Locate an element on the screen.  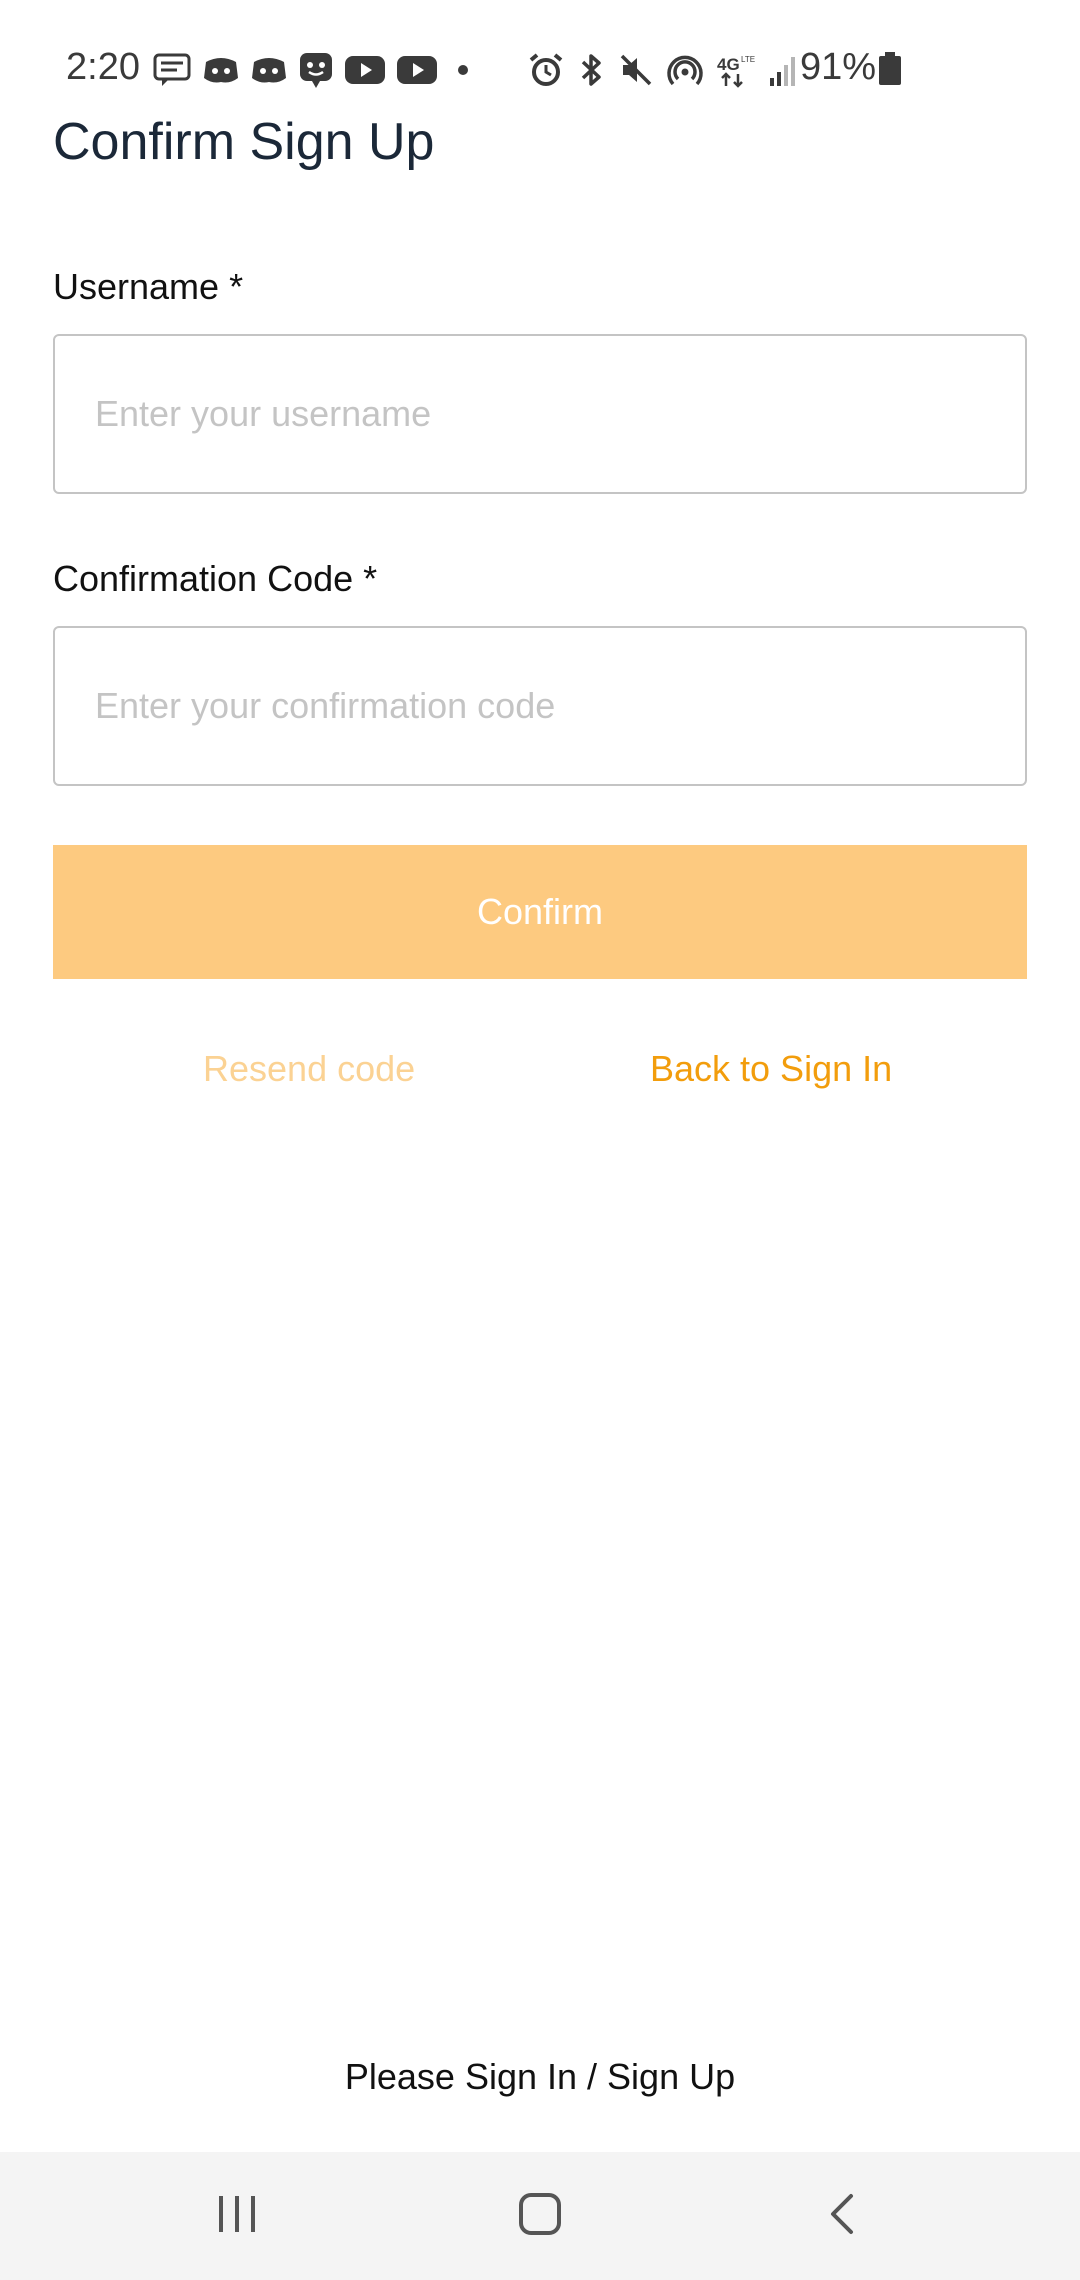
alarm-icon is located at coordinates (546, 70).